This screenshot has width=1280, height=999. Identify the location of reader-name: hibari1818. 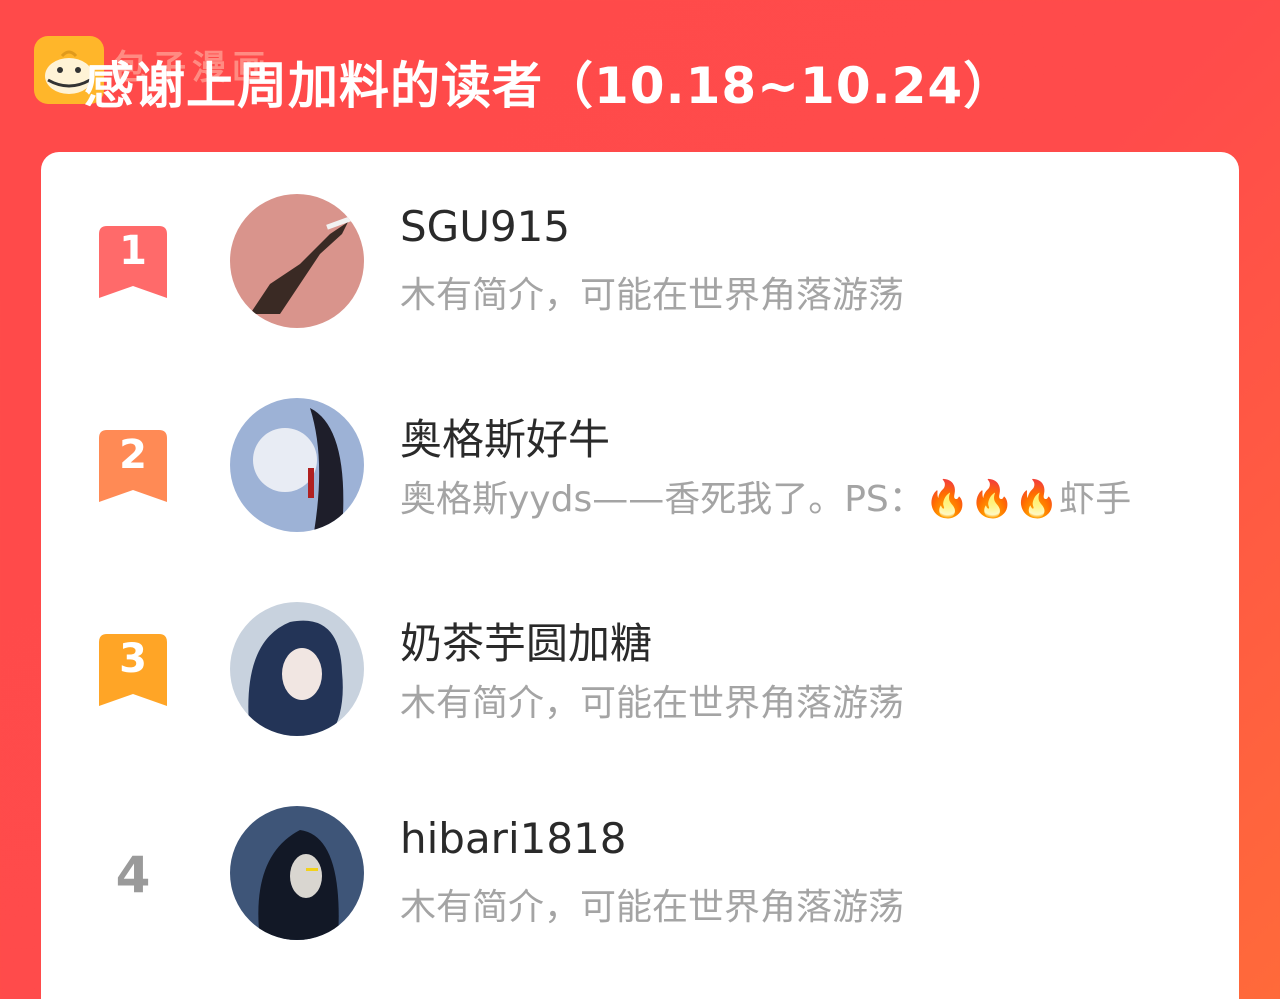
(513, 838).